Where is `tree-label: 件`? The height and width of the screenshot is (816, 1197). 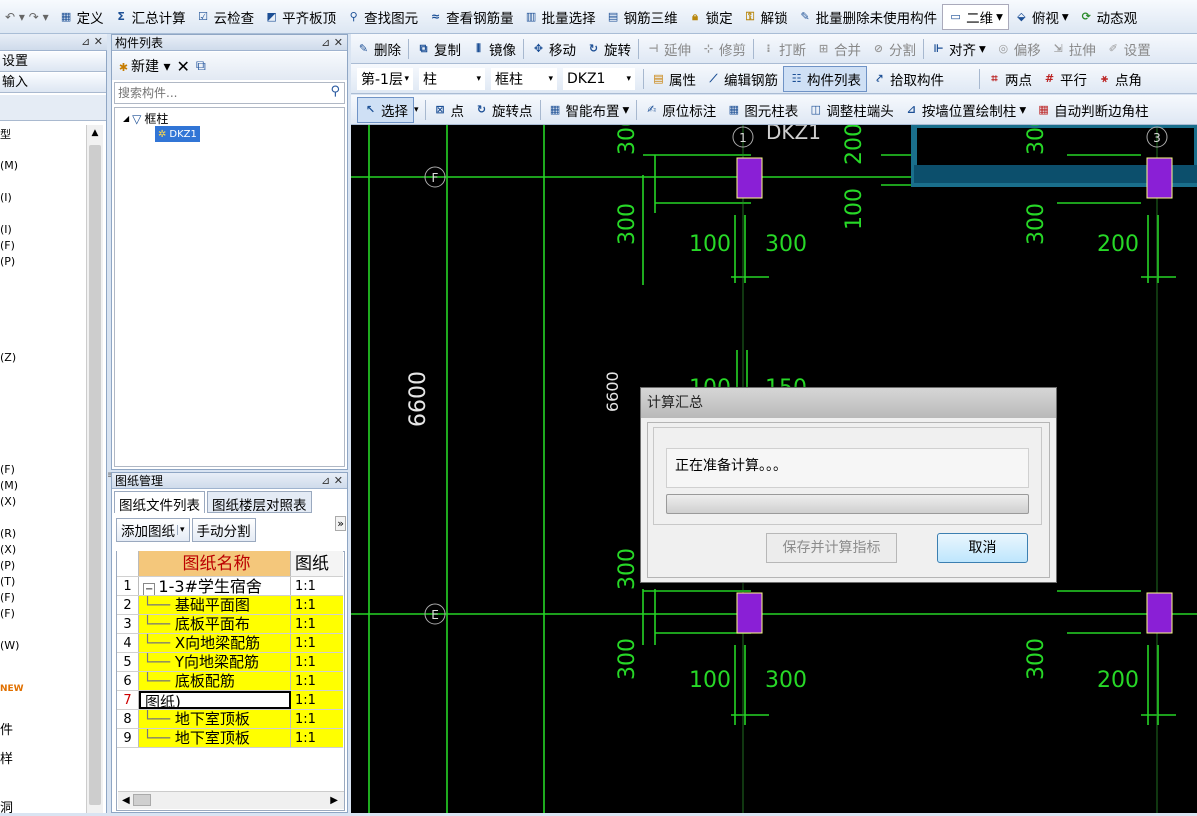
tree-label: 件 is located at coordinates (6, 728).